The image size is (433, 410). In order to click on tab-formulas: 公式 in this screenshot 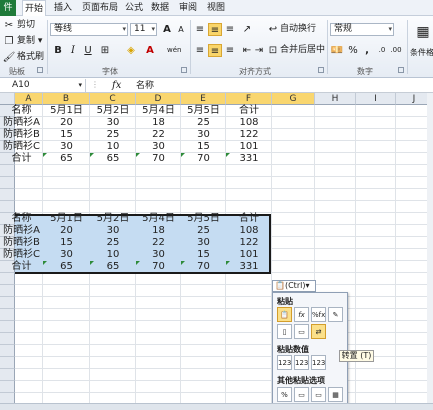, I will do `click(134, 8)`.